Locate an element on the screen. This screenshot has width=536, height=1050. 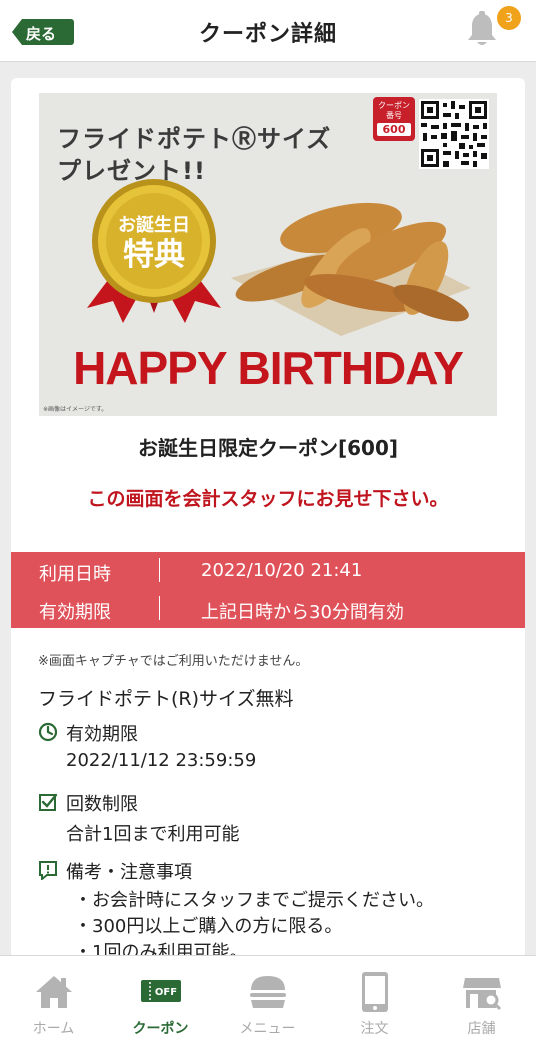
validity-value: 上記日時から30分間有効 is located at coordinates (302, 612).